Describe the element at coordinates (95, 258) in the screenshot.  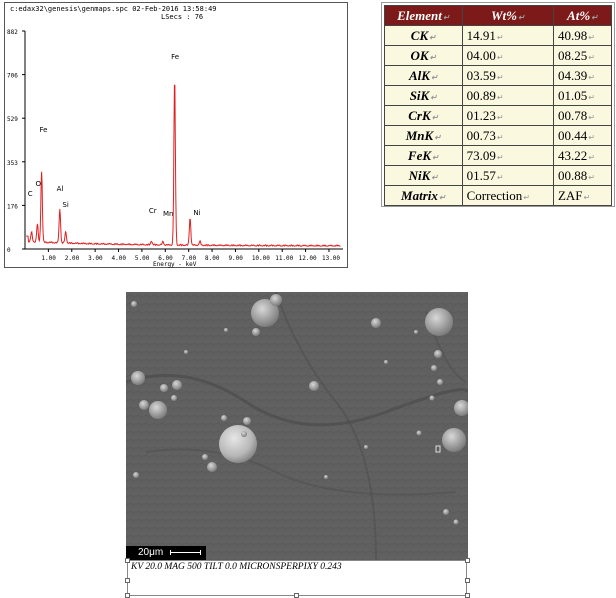
I see `x-tick-label: 3.00` at that location.